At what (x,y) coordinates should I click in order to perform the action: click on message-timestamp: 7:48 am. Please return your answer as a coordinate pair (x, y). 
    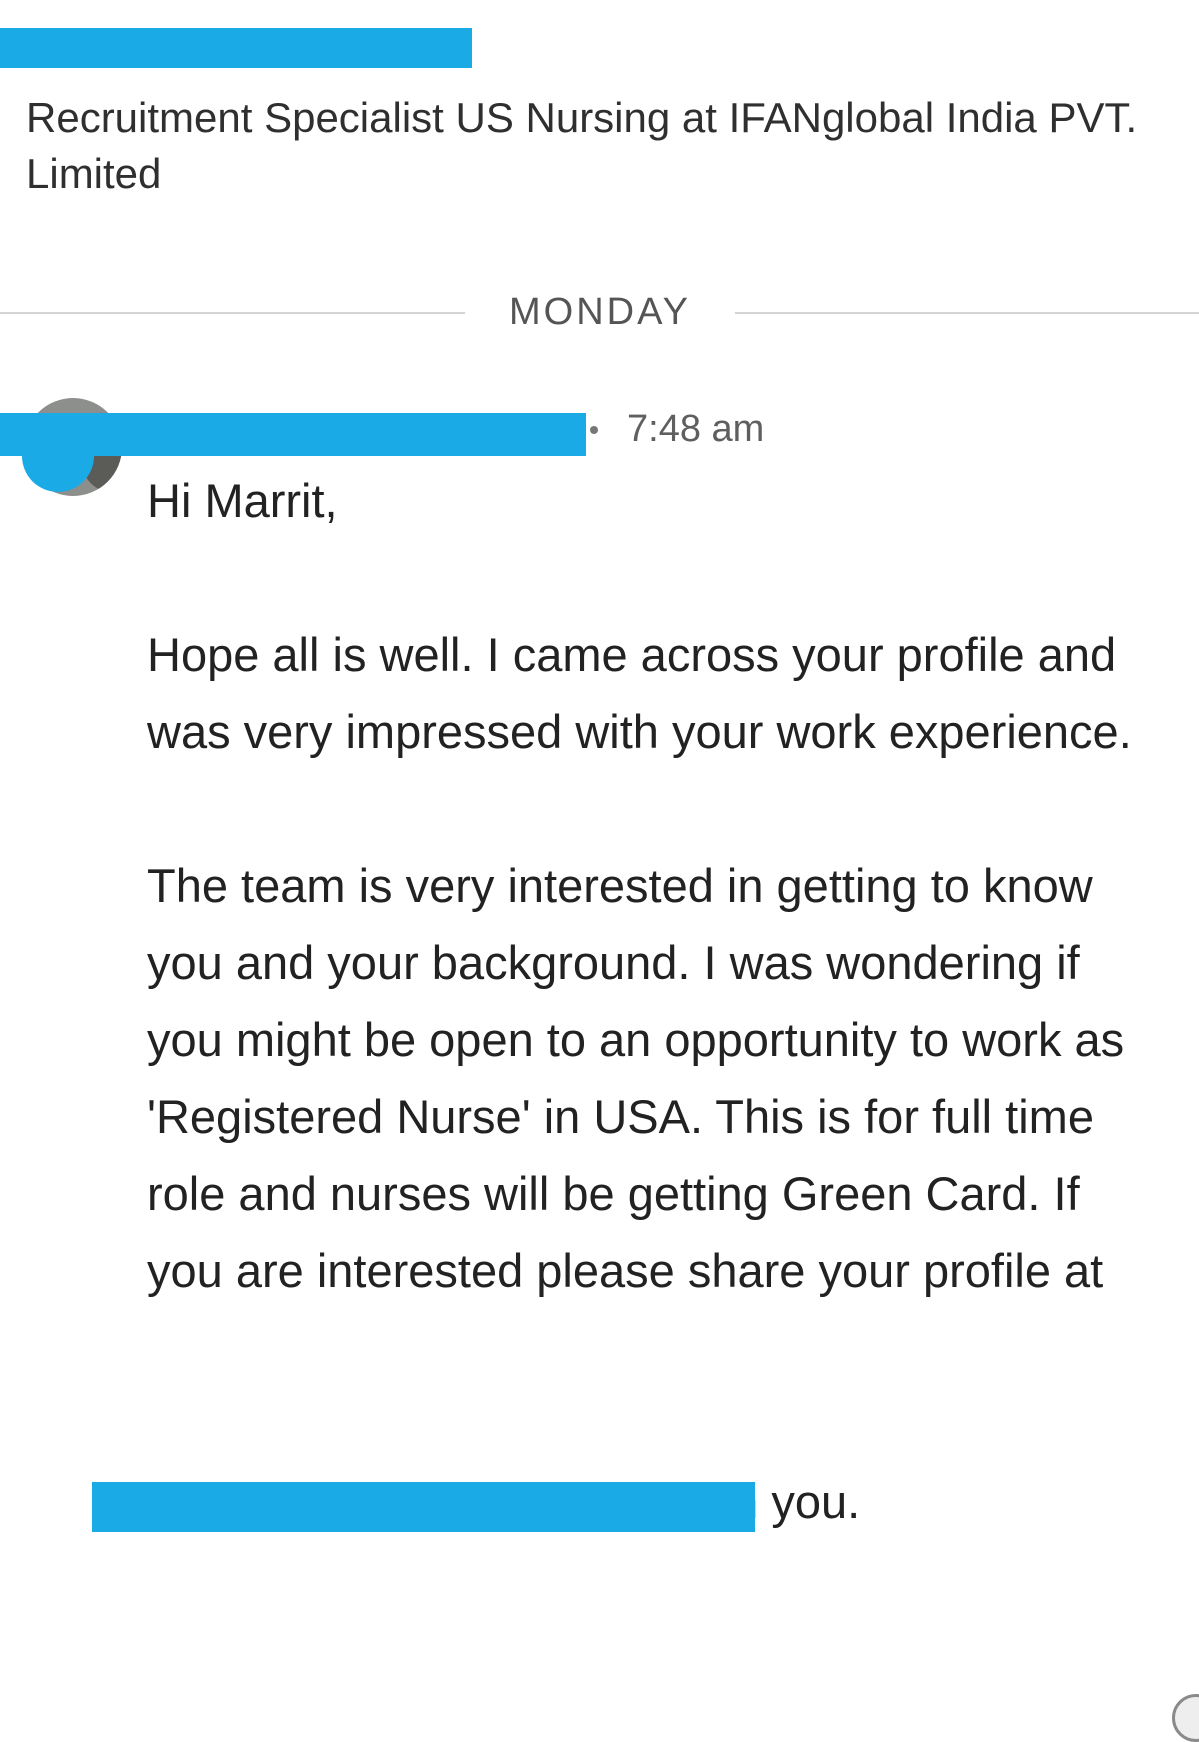
    Looking at the image, I should click on (696, 429).